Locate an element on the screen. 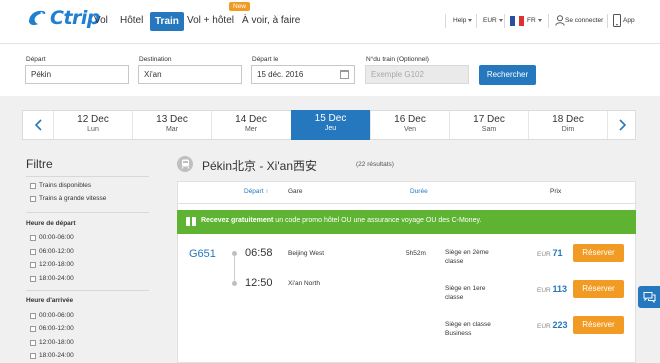 The width and height of the screenshot is (660, 363). date-weekday: Sam is located at coordinates (489, 129).